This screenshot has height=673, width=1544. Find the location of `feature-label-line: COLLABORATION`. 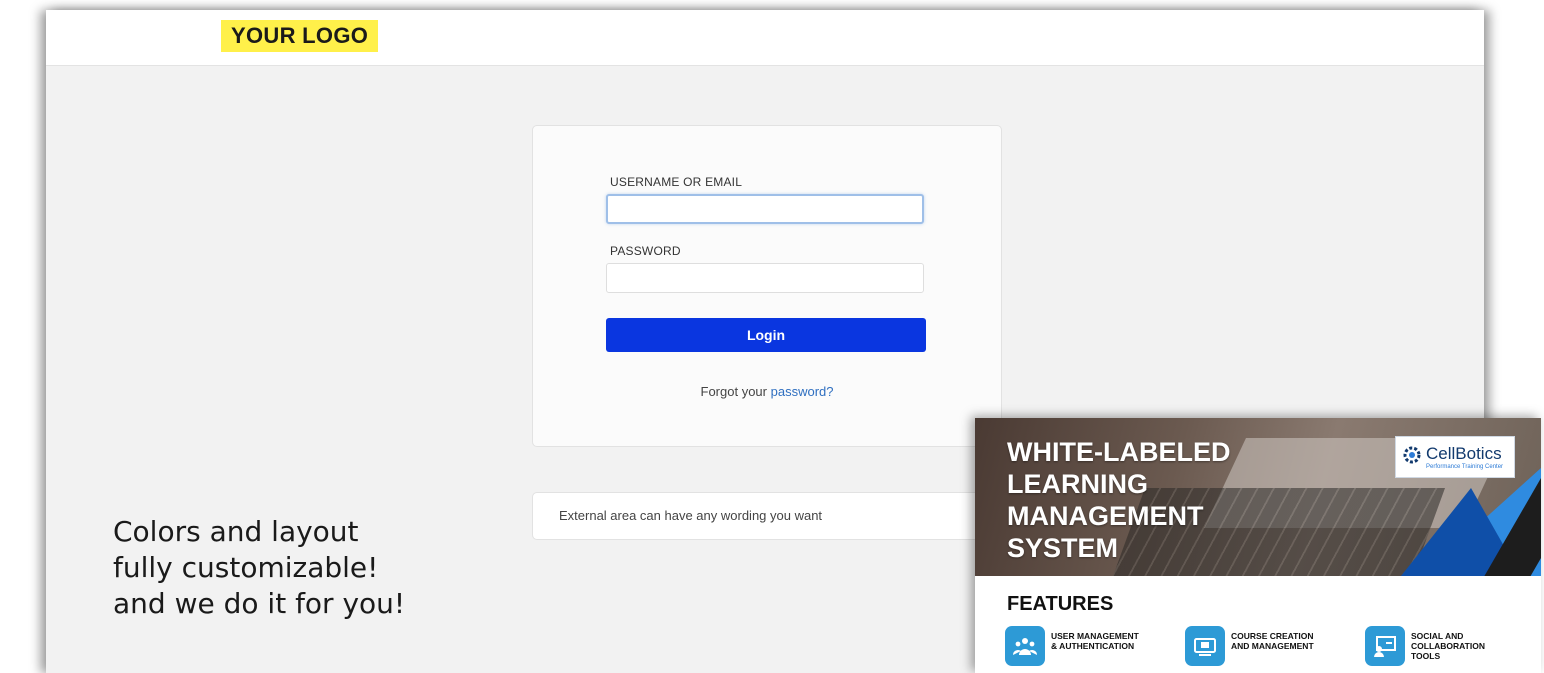

feature-label-line: COLLABORATION is located at coordinates (1448, 646).